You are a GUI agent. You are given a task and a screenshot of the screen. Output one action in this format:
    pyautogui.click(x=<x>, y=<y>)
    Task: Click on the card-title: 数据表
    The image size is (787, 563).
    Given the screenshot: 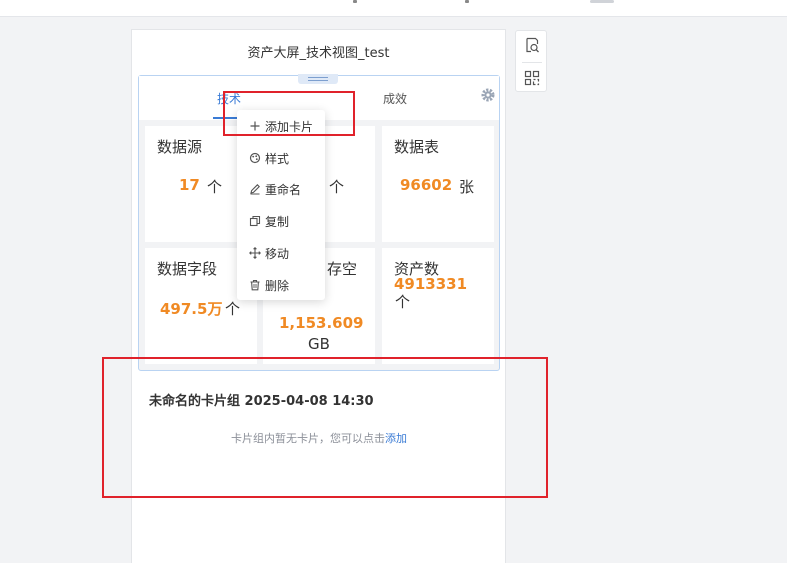 What is the action you would take?
    pyautogui.click(x=417, y=147)
    